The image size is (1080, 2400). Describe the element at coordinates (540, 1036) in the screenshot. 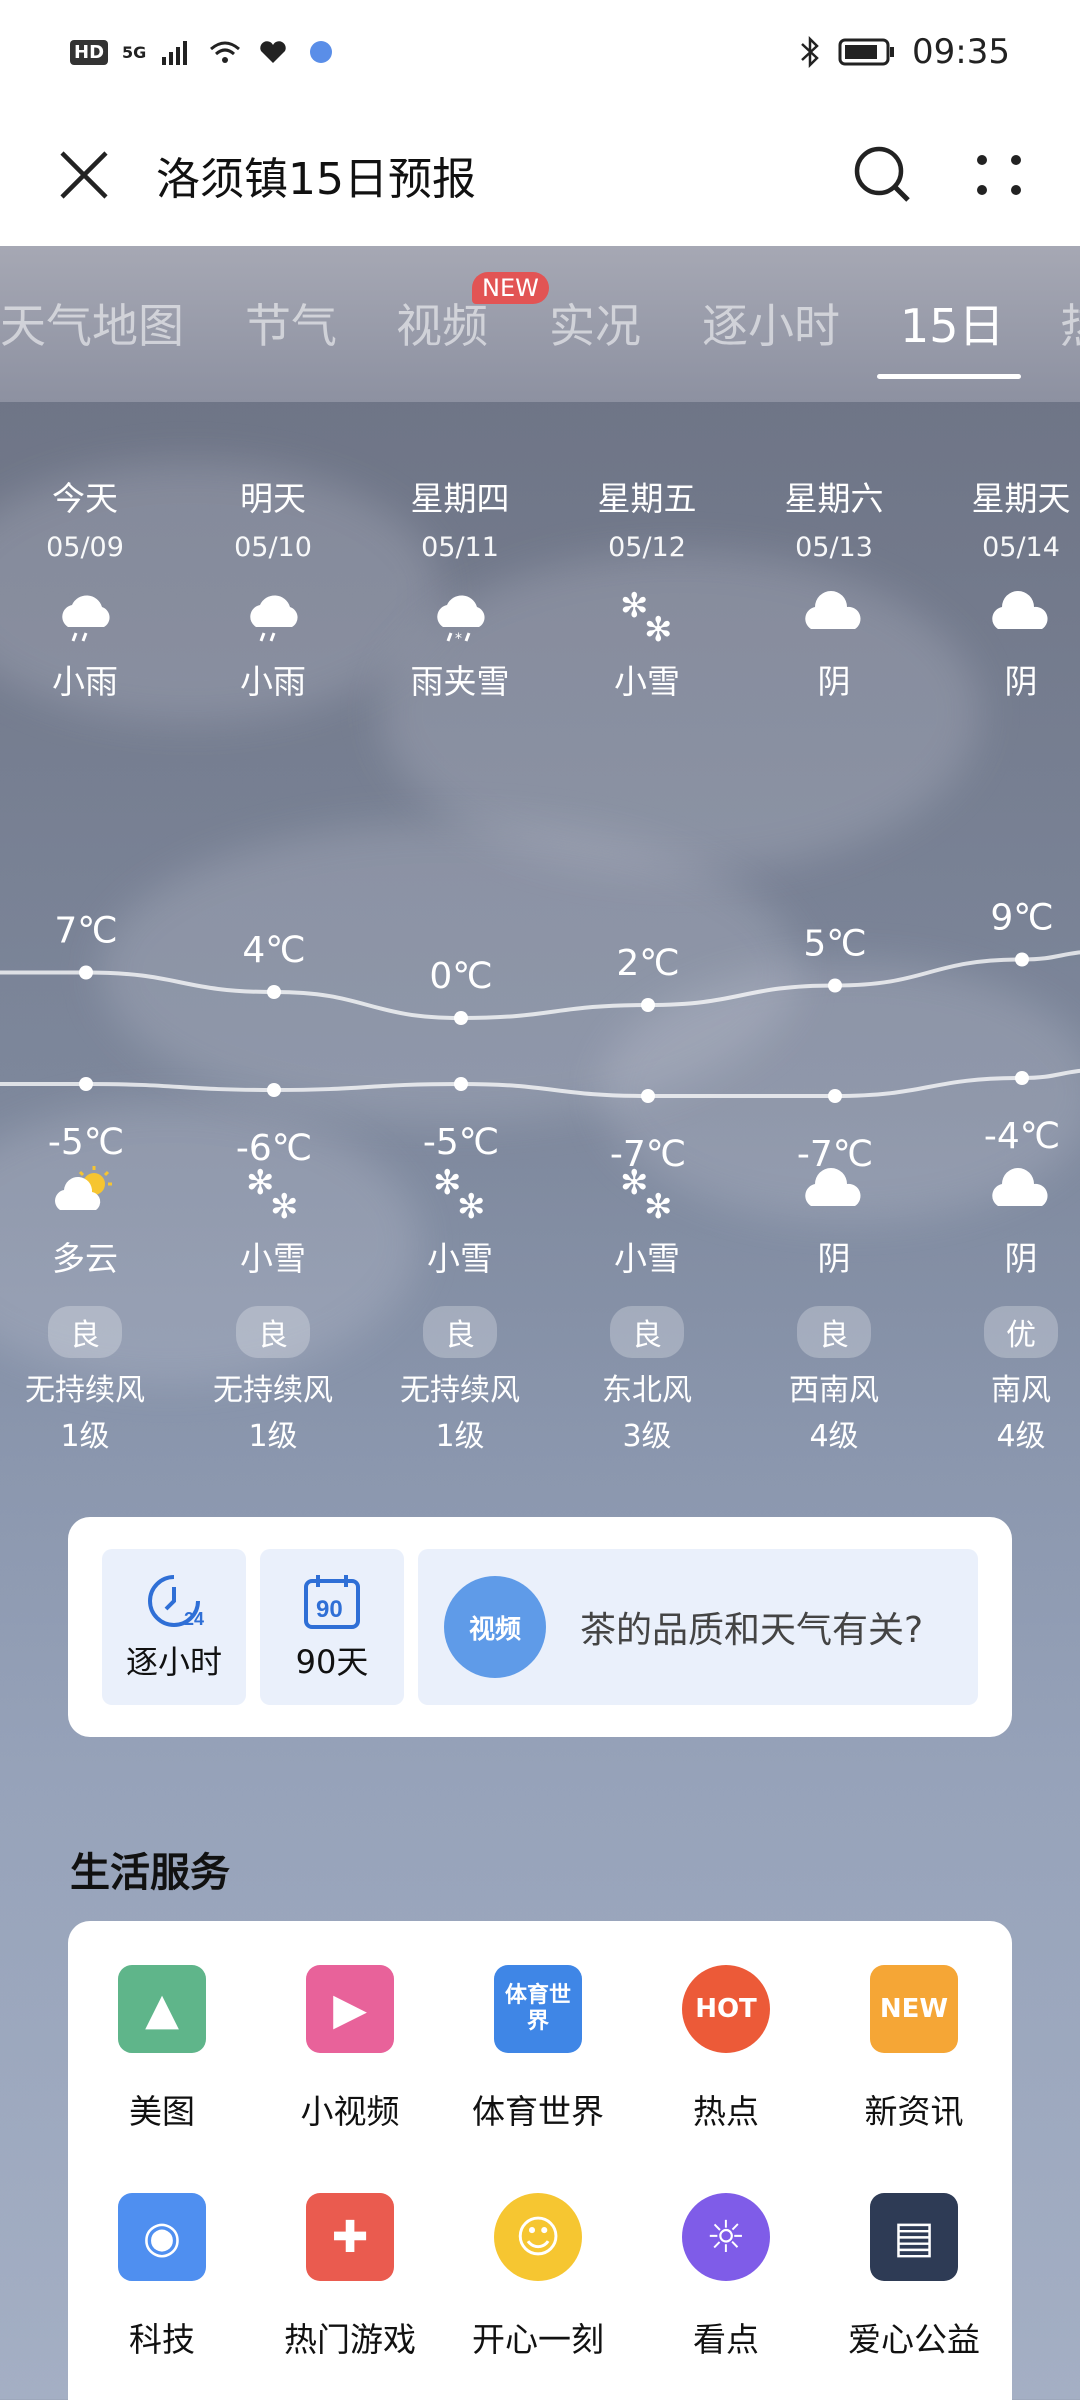

I see `temperature-curve: 7℃ 4℃ 0℃ 2℃ 5℃ 9℃ -5℃ -6℃ -5℃ -7℃ -7℃ -4℃` at that location.